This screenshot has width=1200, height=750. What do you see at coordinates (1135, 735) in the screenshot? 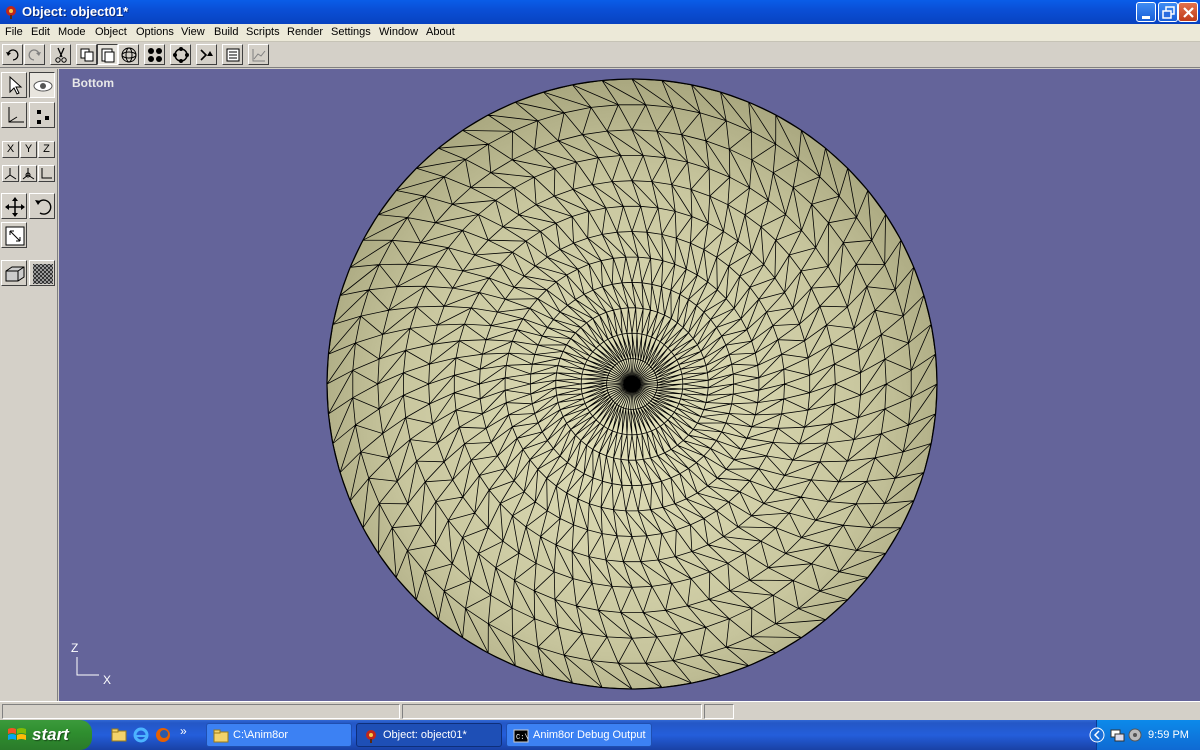
I see `volume-icon` at bounding box center [1135, 735].